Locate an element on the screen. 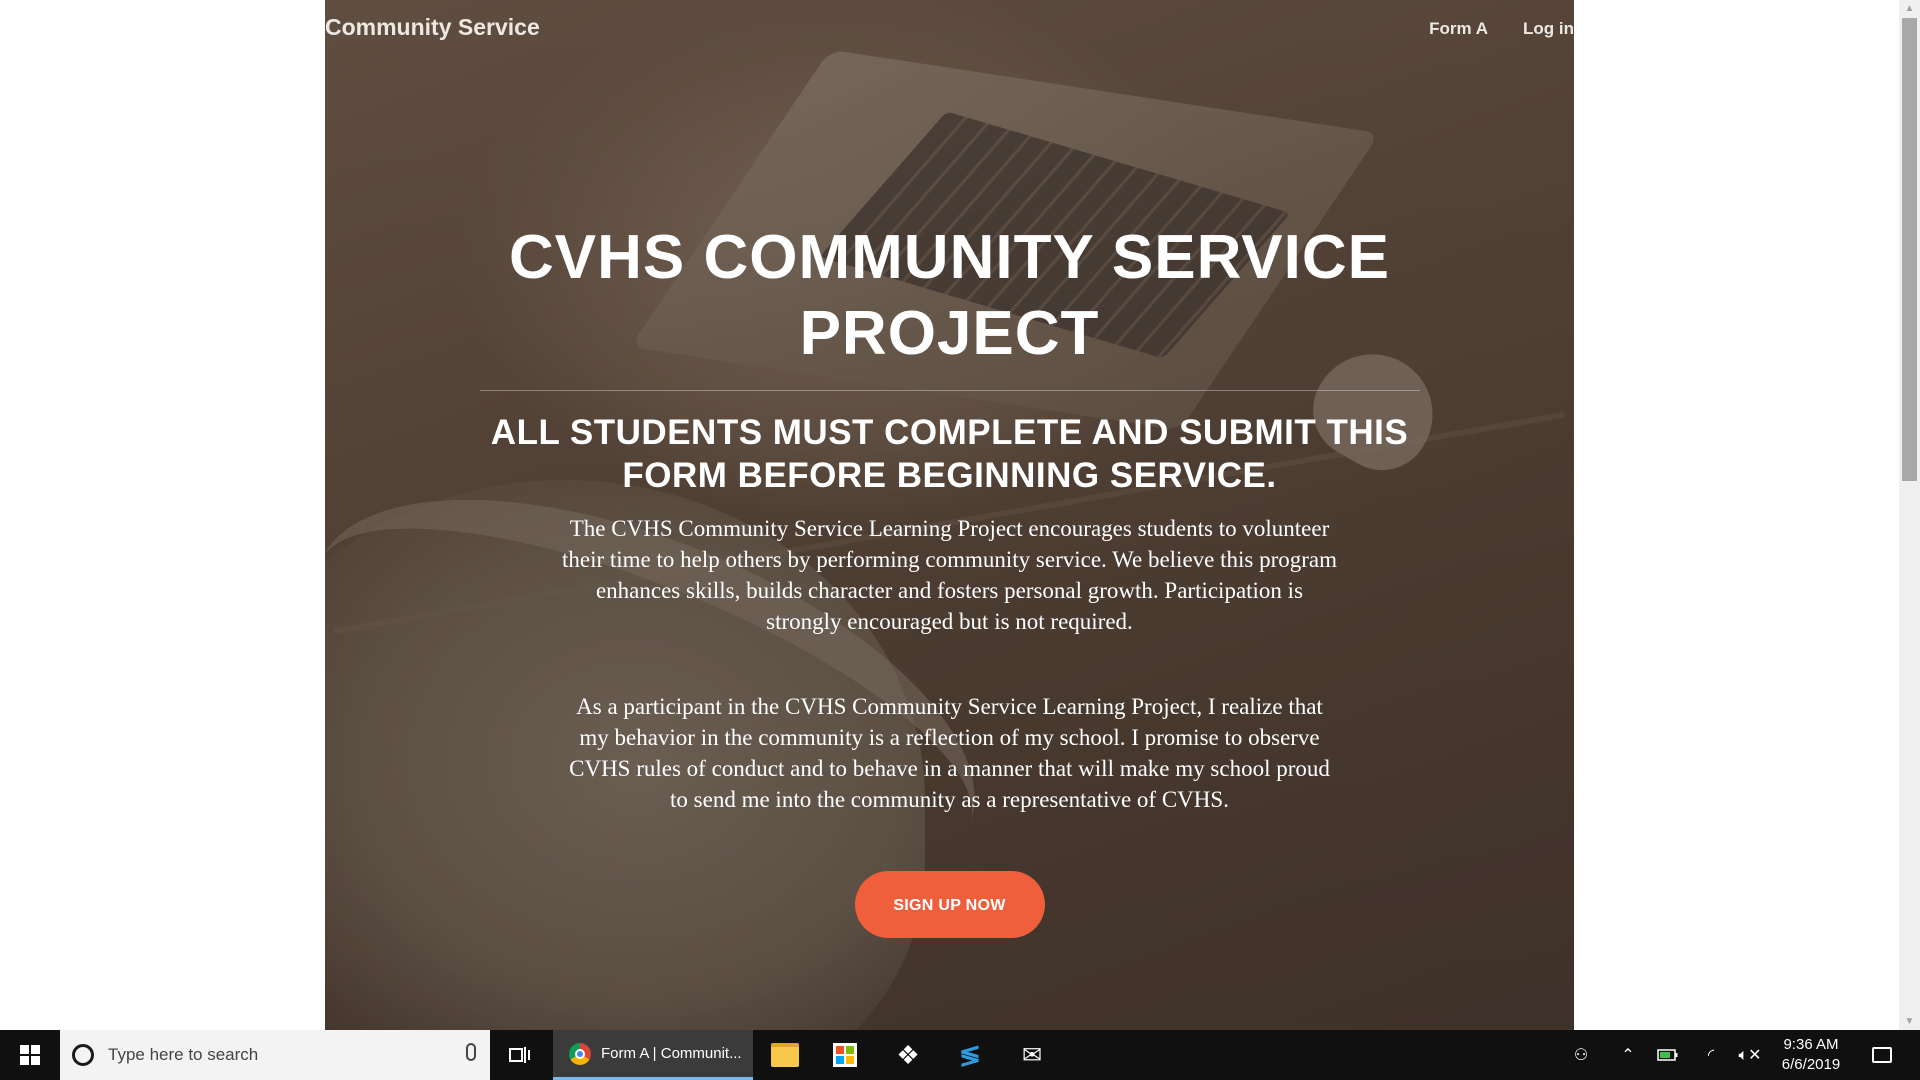 This screenshot has height=1080, width=1920. store-icon is located at coordinates (845, 1055).